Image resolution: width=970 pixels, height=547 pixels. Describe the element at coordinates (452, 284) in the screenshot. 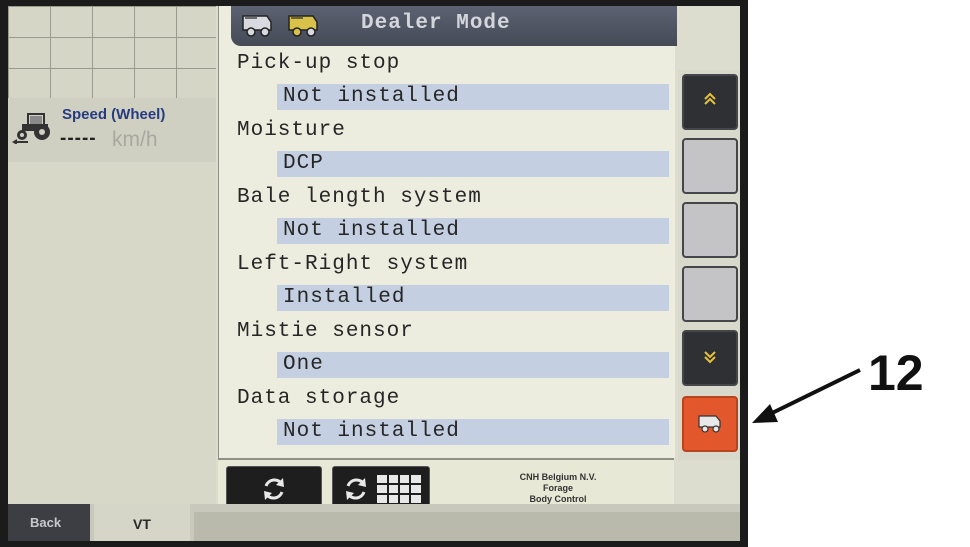

I see `setting-left-right-system: Left-Right system Installed` at that location.